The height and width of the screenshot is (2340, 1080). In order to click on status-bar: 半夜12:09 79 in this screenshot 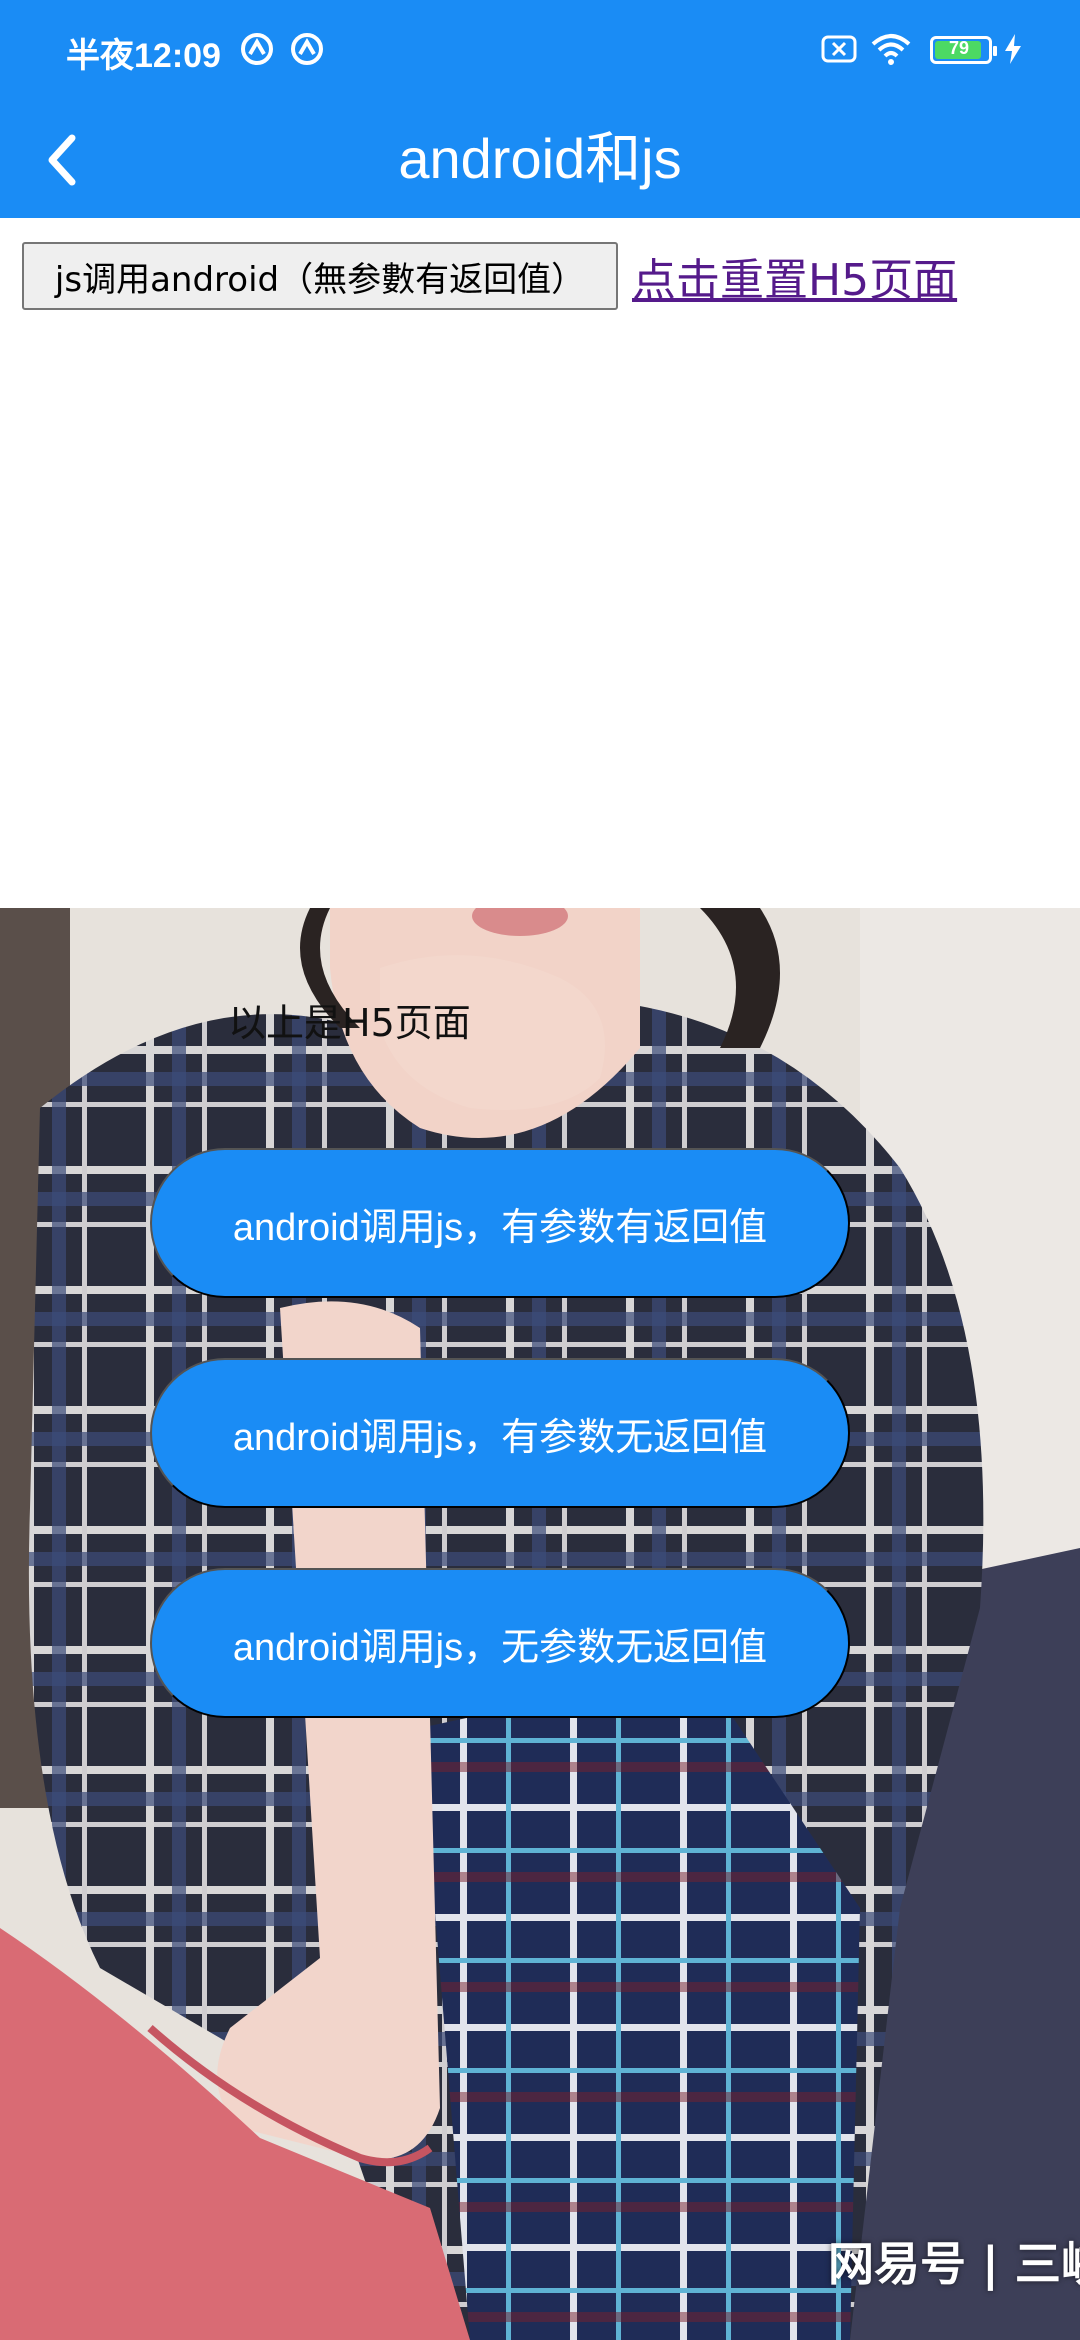, I will do `click(540, 50)`.